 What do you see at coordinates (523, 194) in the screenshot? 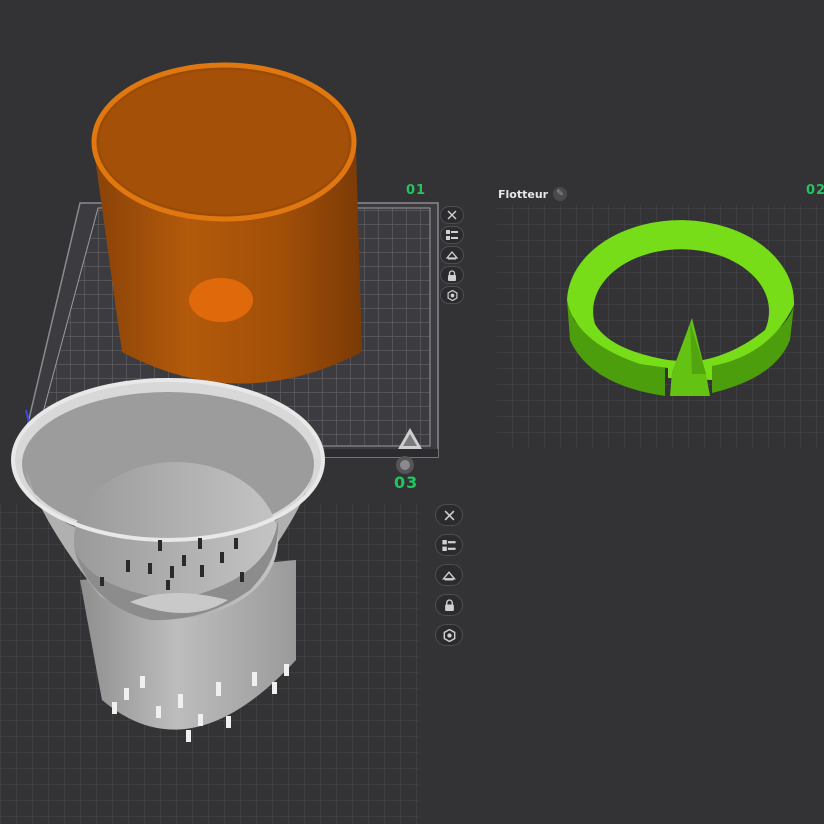
I see `plate-name-label: Flotteur` at bounding box center [523, 194].